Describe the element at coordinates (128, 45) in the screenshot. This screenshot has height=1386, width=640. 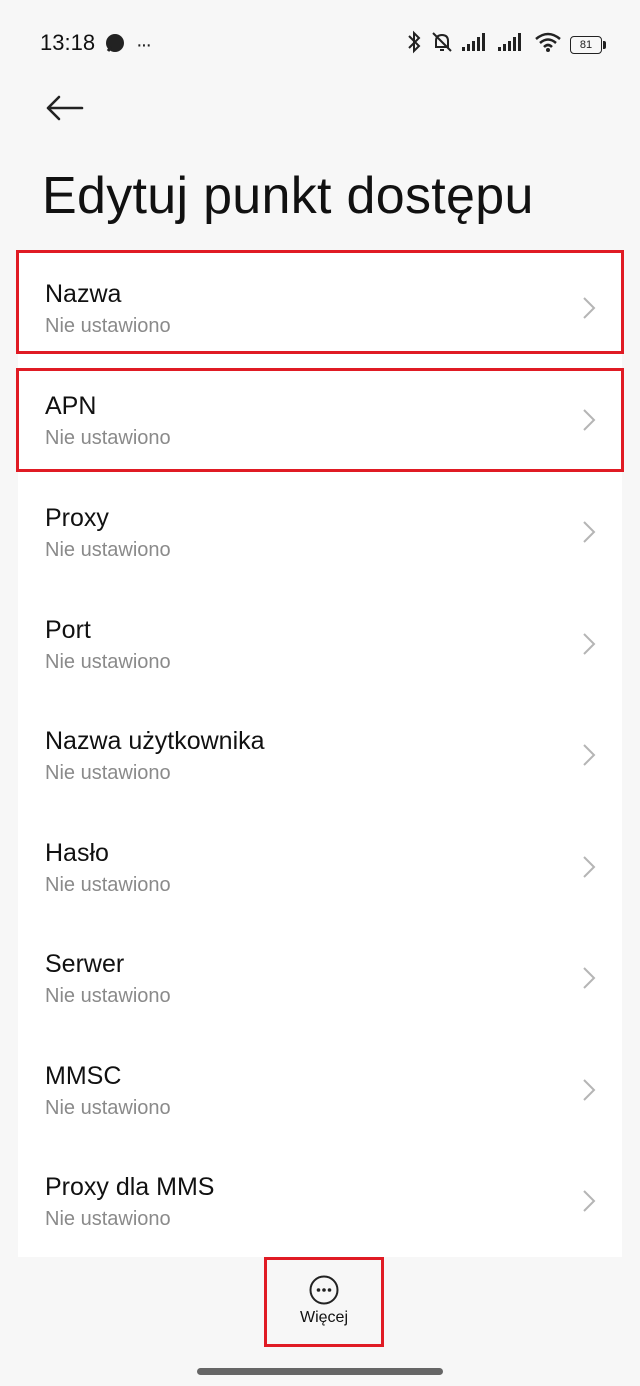
I see `status-left-icons: ···` at that location.